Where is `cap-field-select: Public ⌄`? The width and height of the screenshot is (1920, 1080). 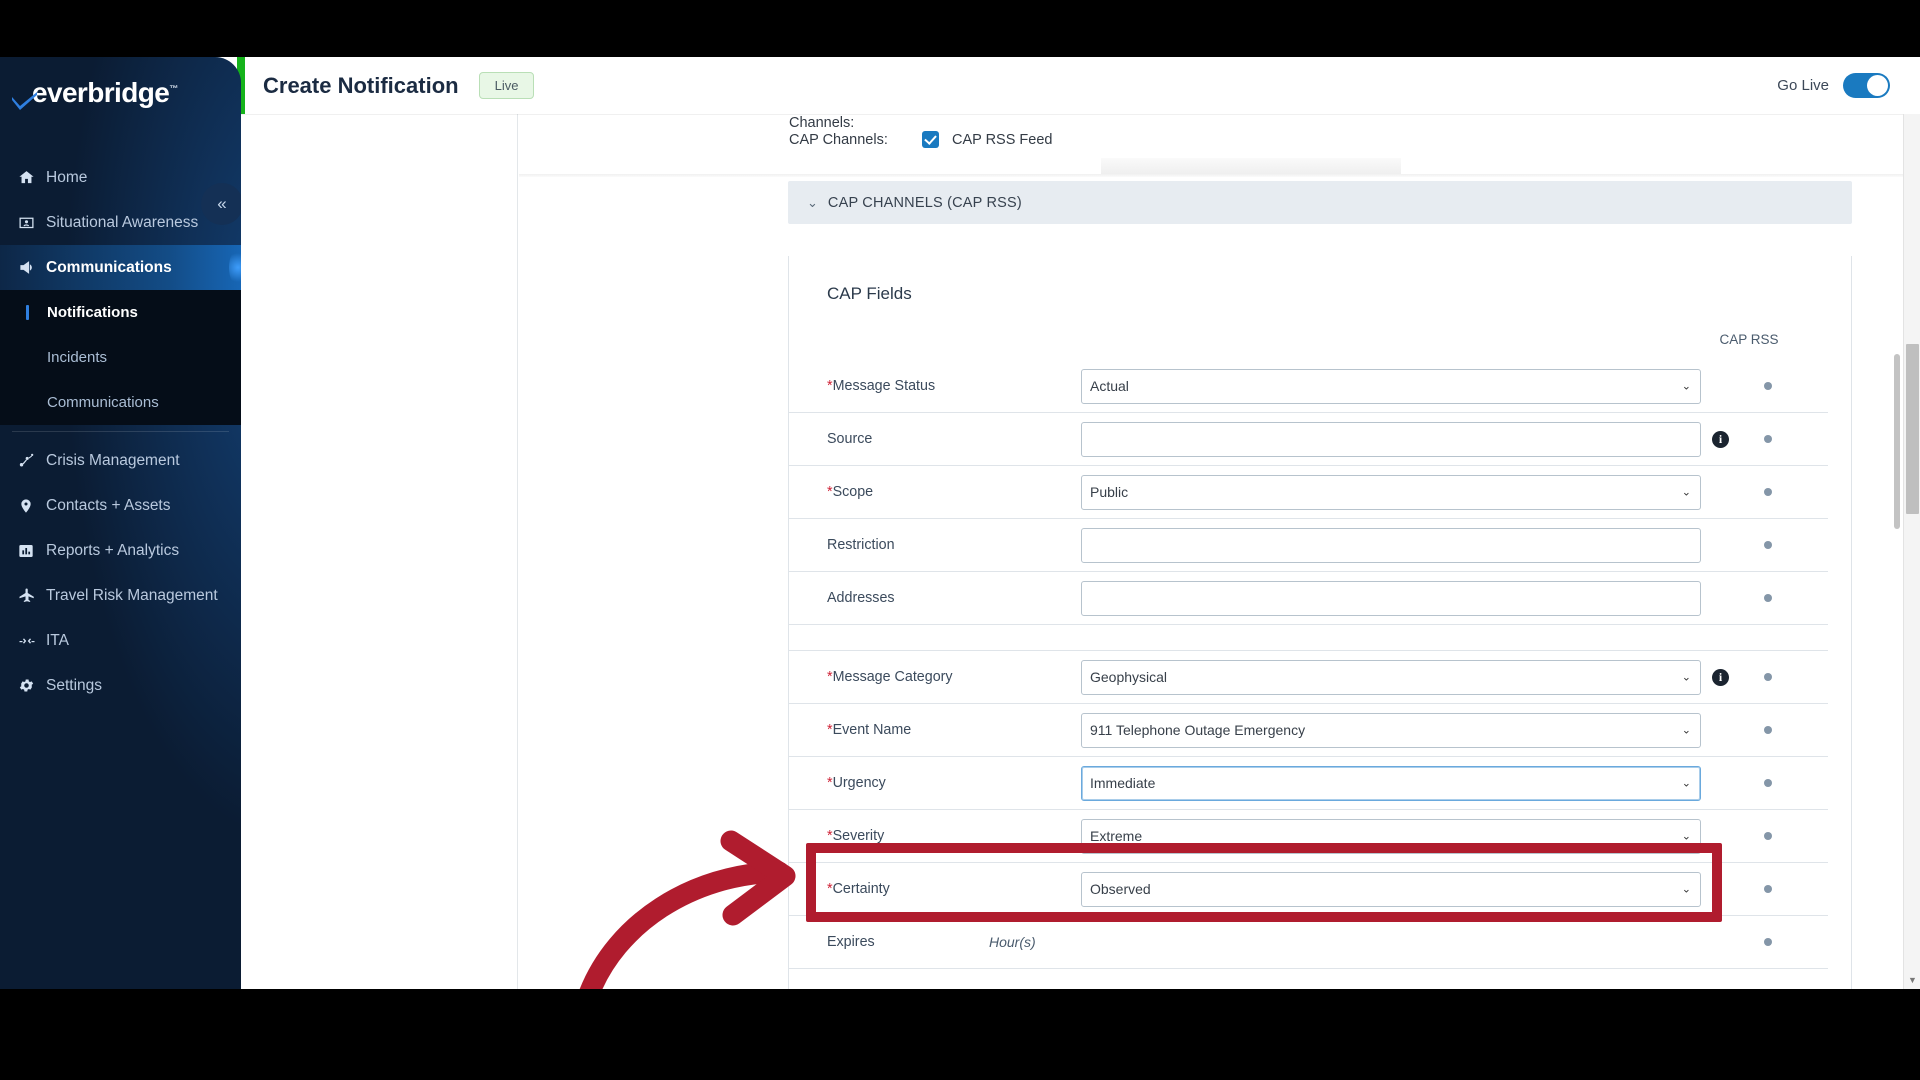
cap-field-select: Public ⌄ is located at coordinates (1391, 492).